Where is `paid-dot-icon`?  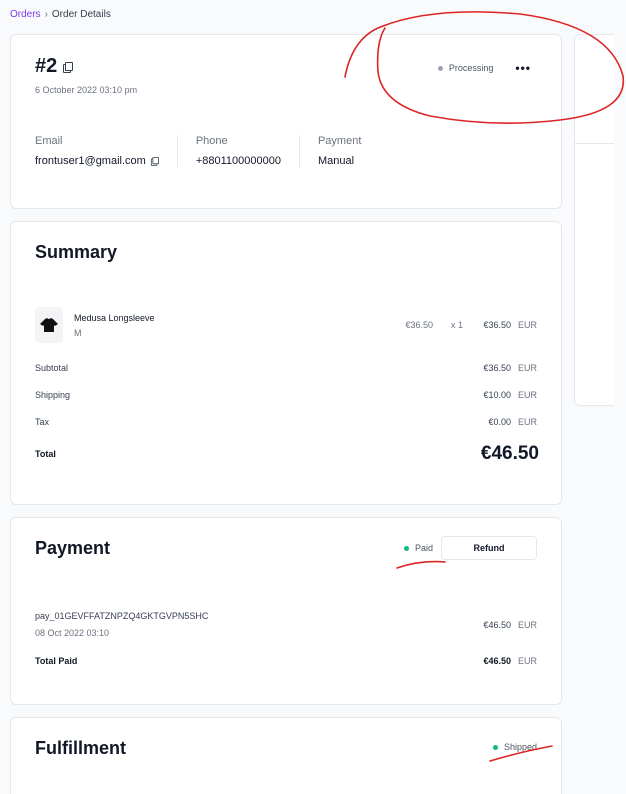 paid-dot-icon is located at coordinates (406, 548).